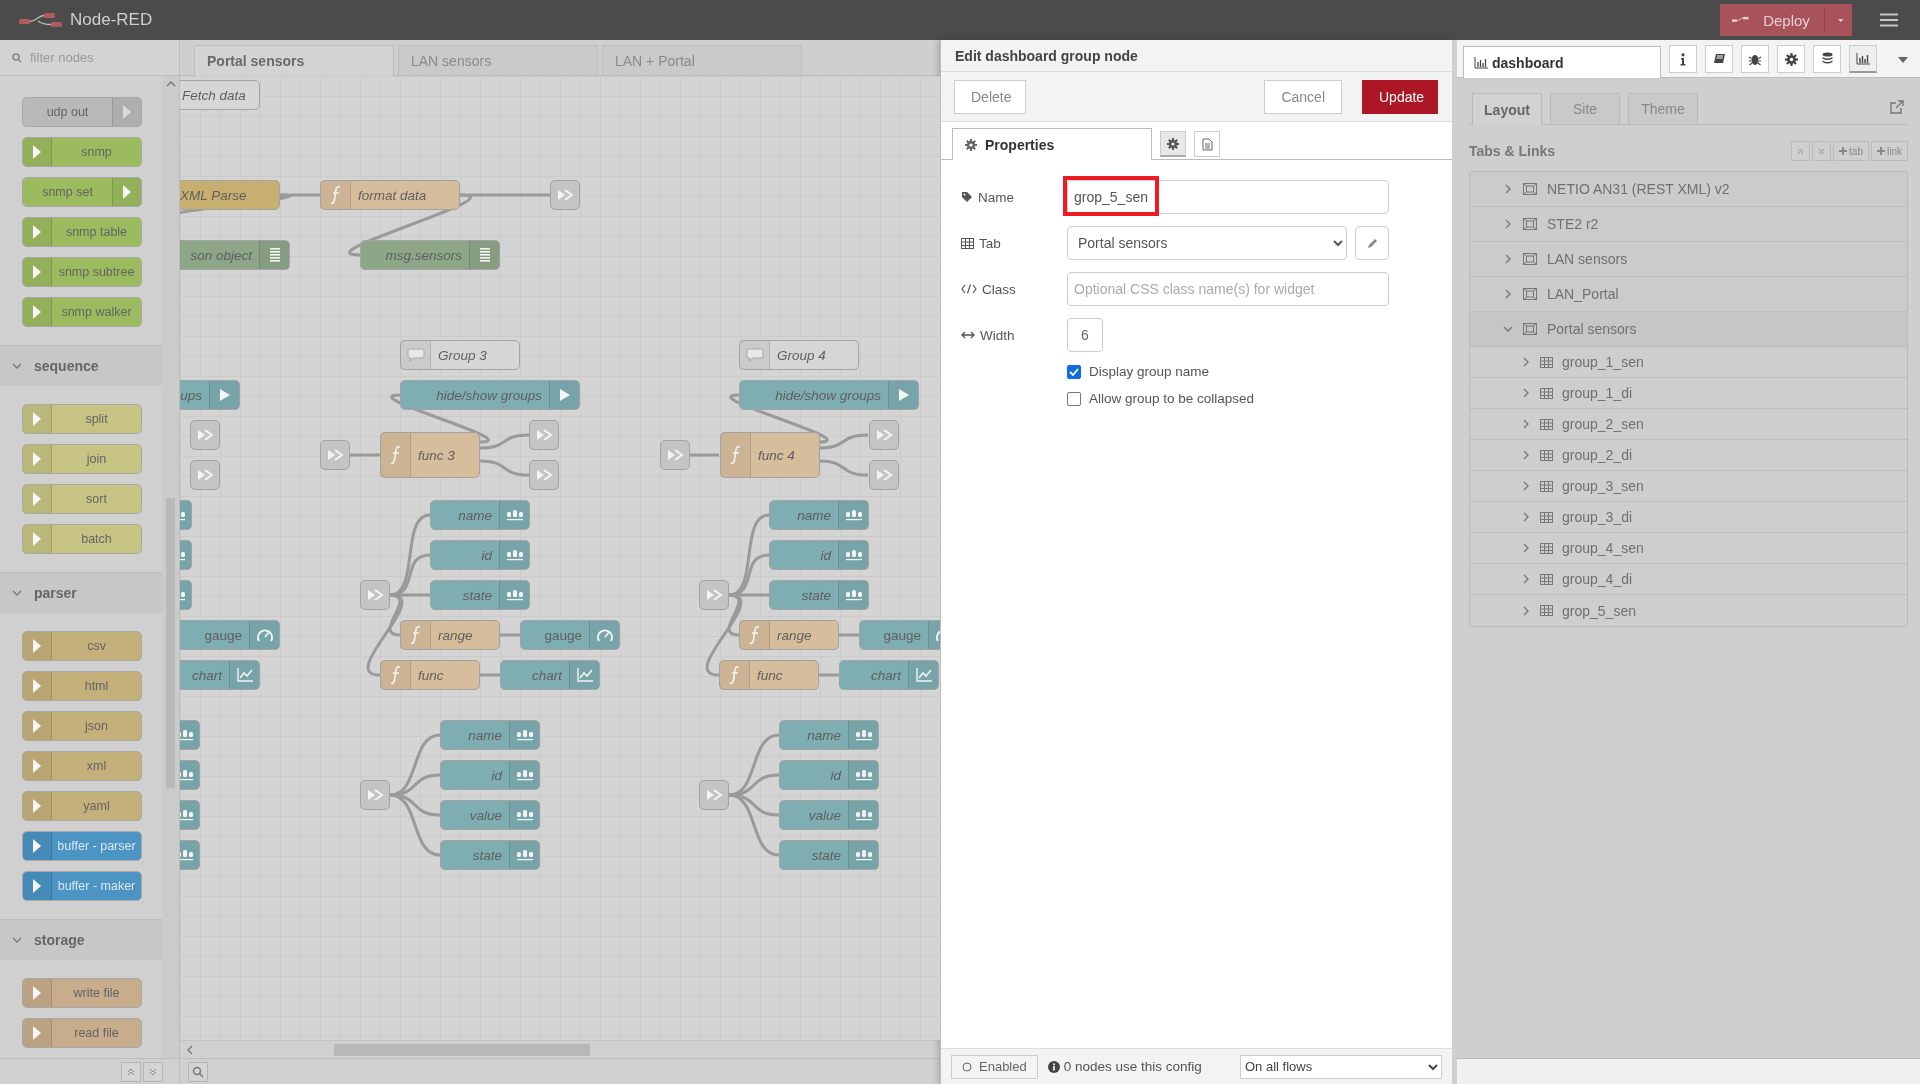 The width and height of the screenshot is (1920, 1084). I want to click on palette-node: buffer - maker, so click(82, 886).